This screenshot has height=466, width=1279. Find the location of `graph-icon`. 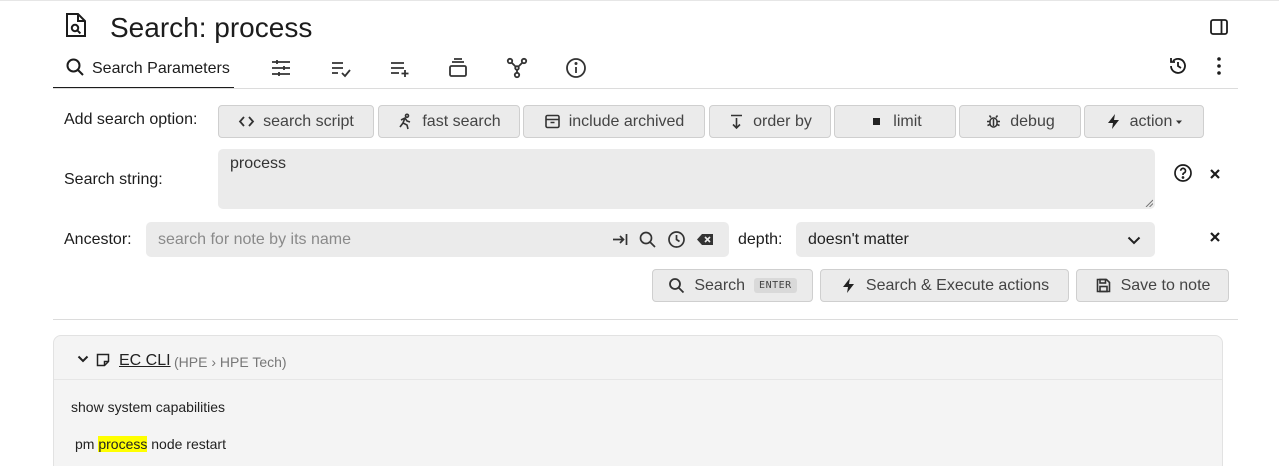

graph-icon is located at coordinates (517, 68).